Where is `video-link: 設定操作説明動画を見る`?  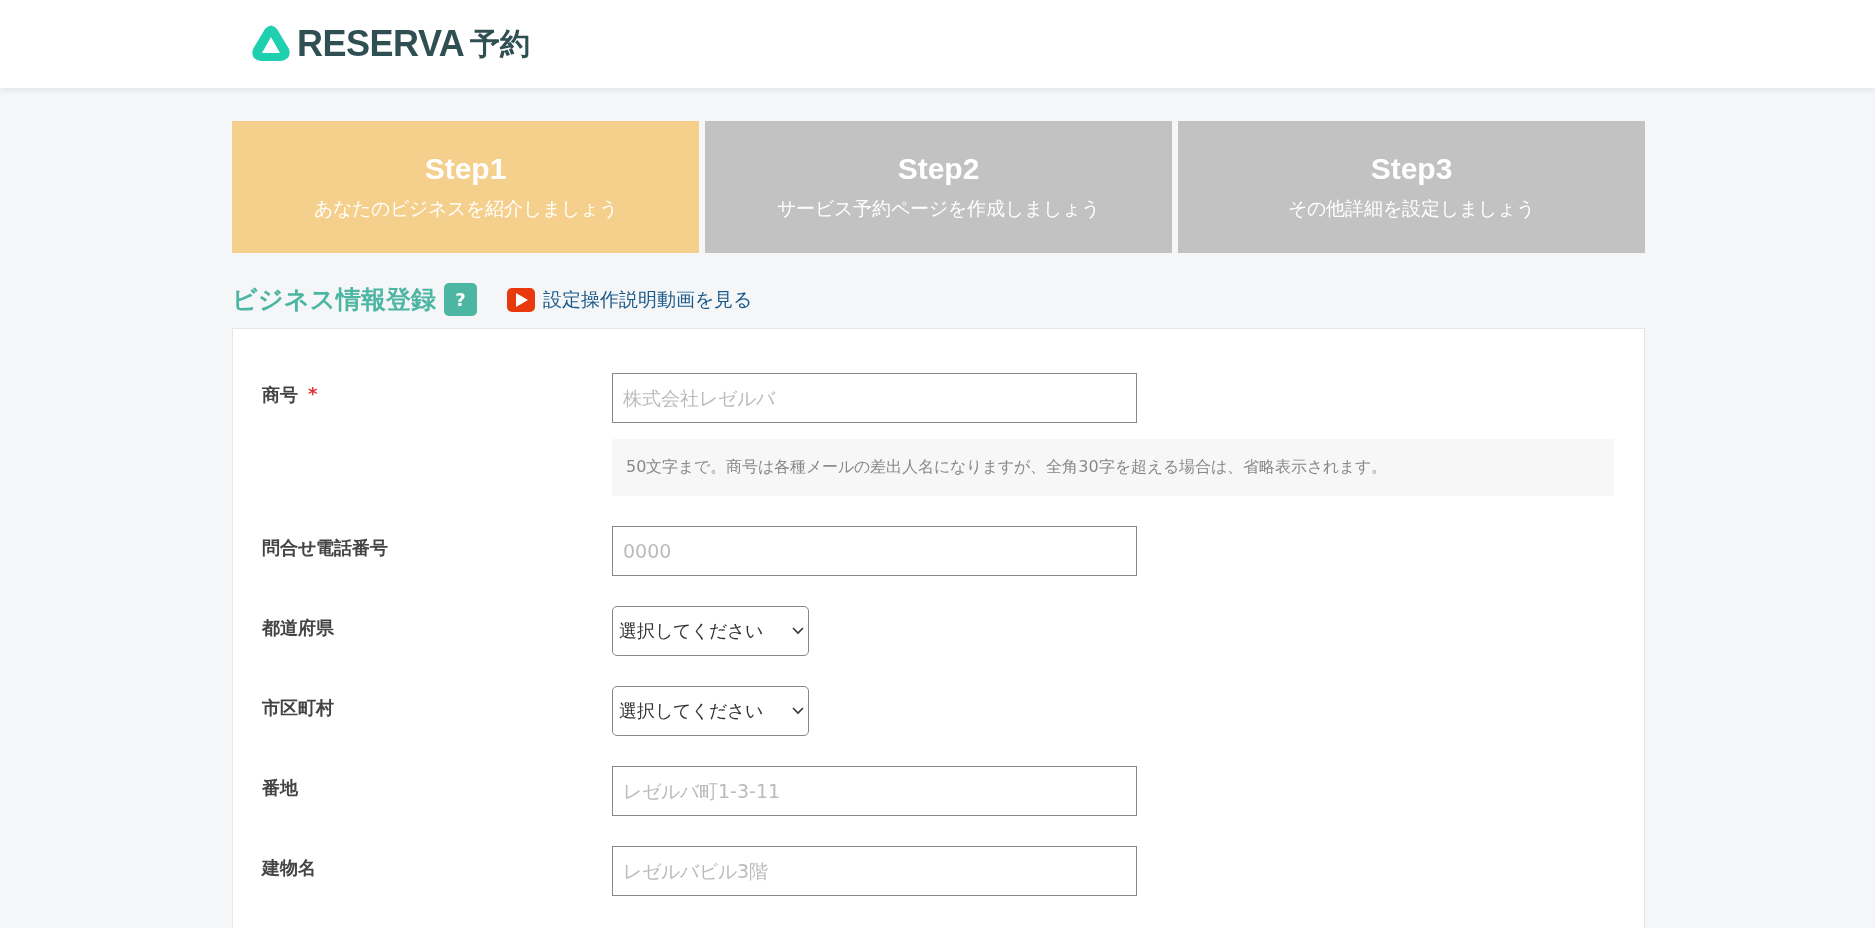
video-link: 設定操作説明動画を見る is located at coordinates (629, 299).